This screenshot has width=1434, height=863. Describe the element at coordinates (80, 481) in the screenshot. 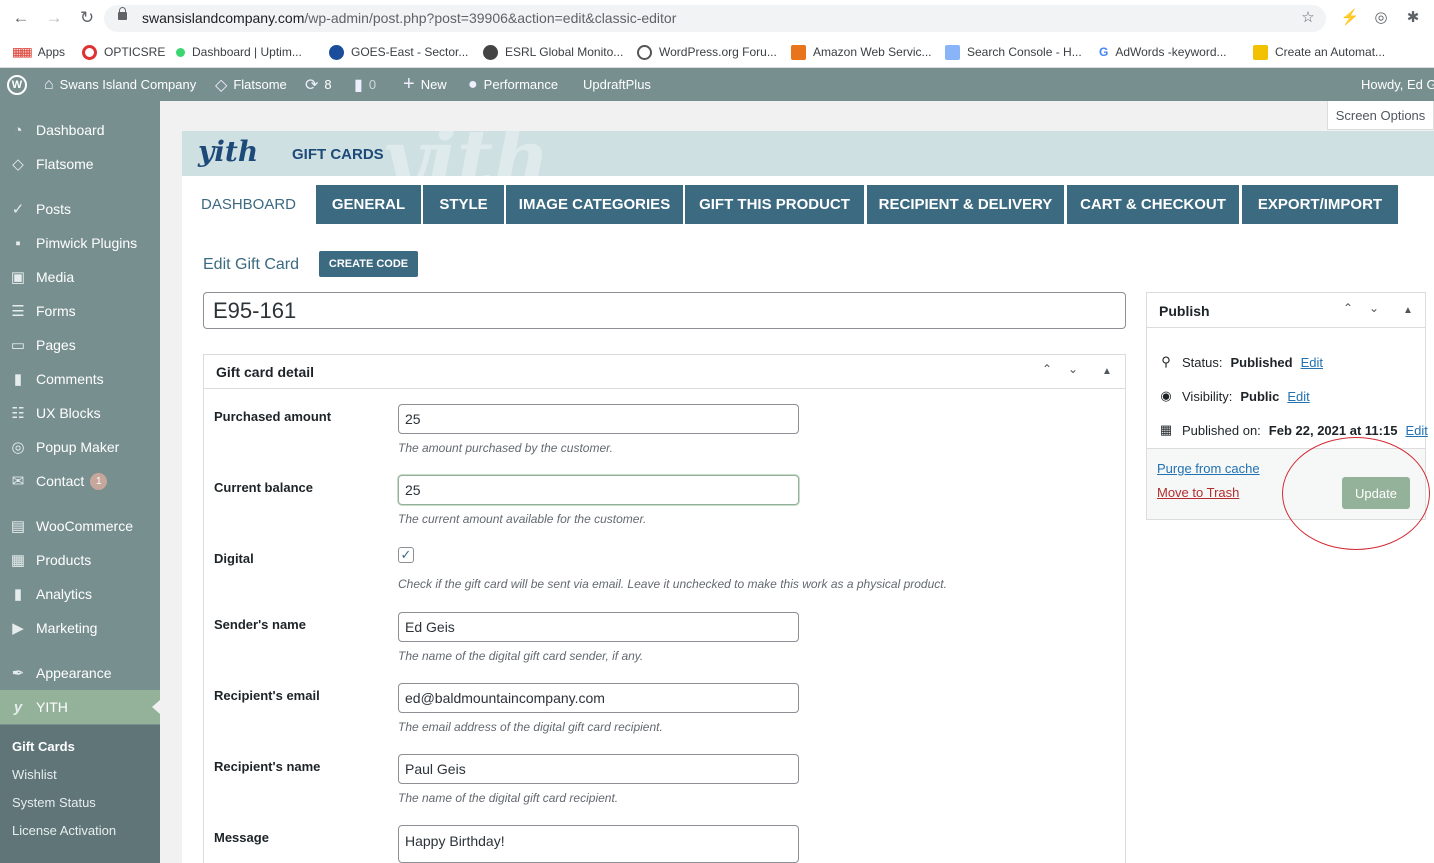

I see `sidebar-item-contact: ✉ Contact 1` at that location.